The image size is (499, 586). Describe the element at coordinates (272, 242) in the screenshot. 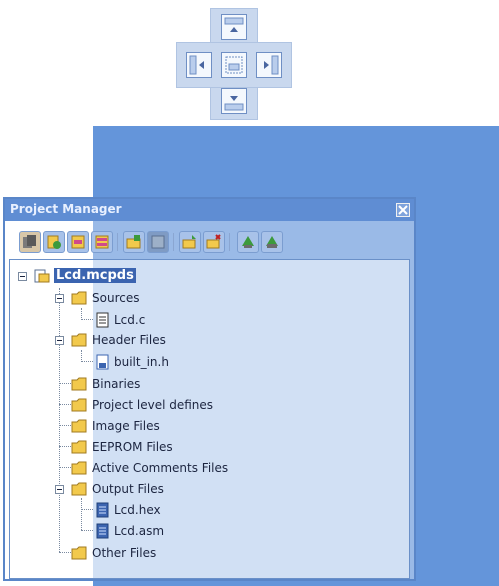

I see `build-all-icon` at that location.